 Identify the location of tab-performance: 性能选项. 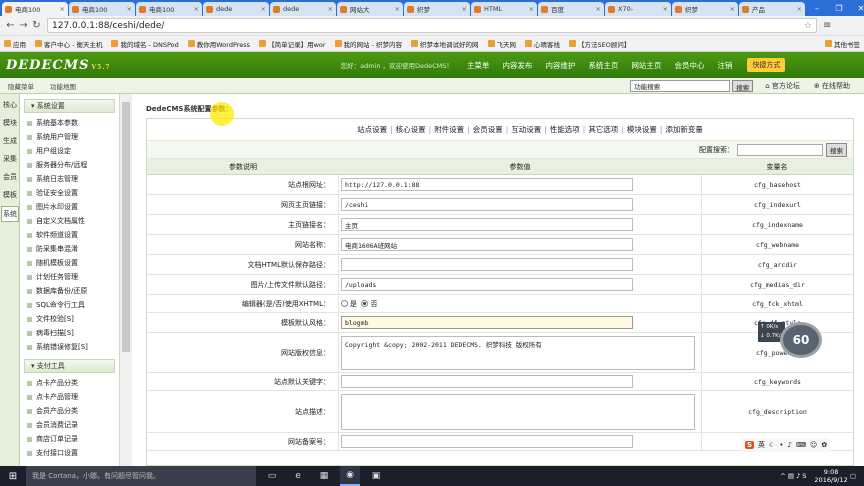
(565, 129).